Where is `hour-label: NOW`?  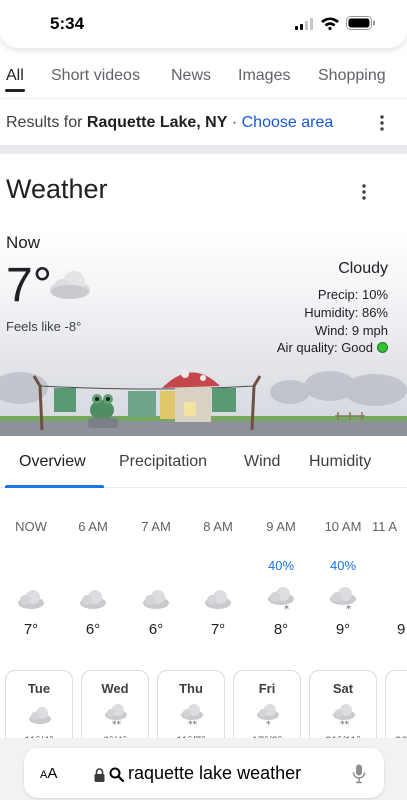 hour-label: NOW is located at coordinates (31, 526).